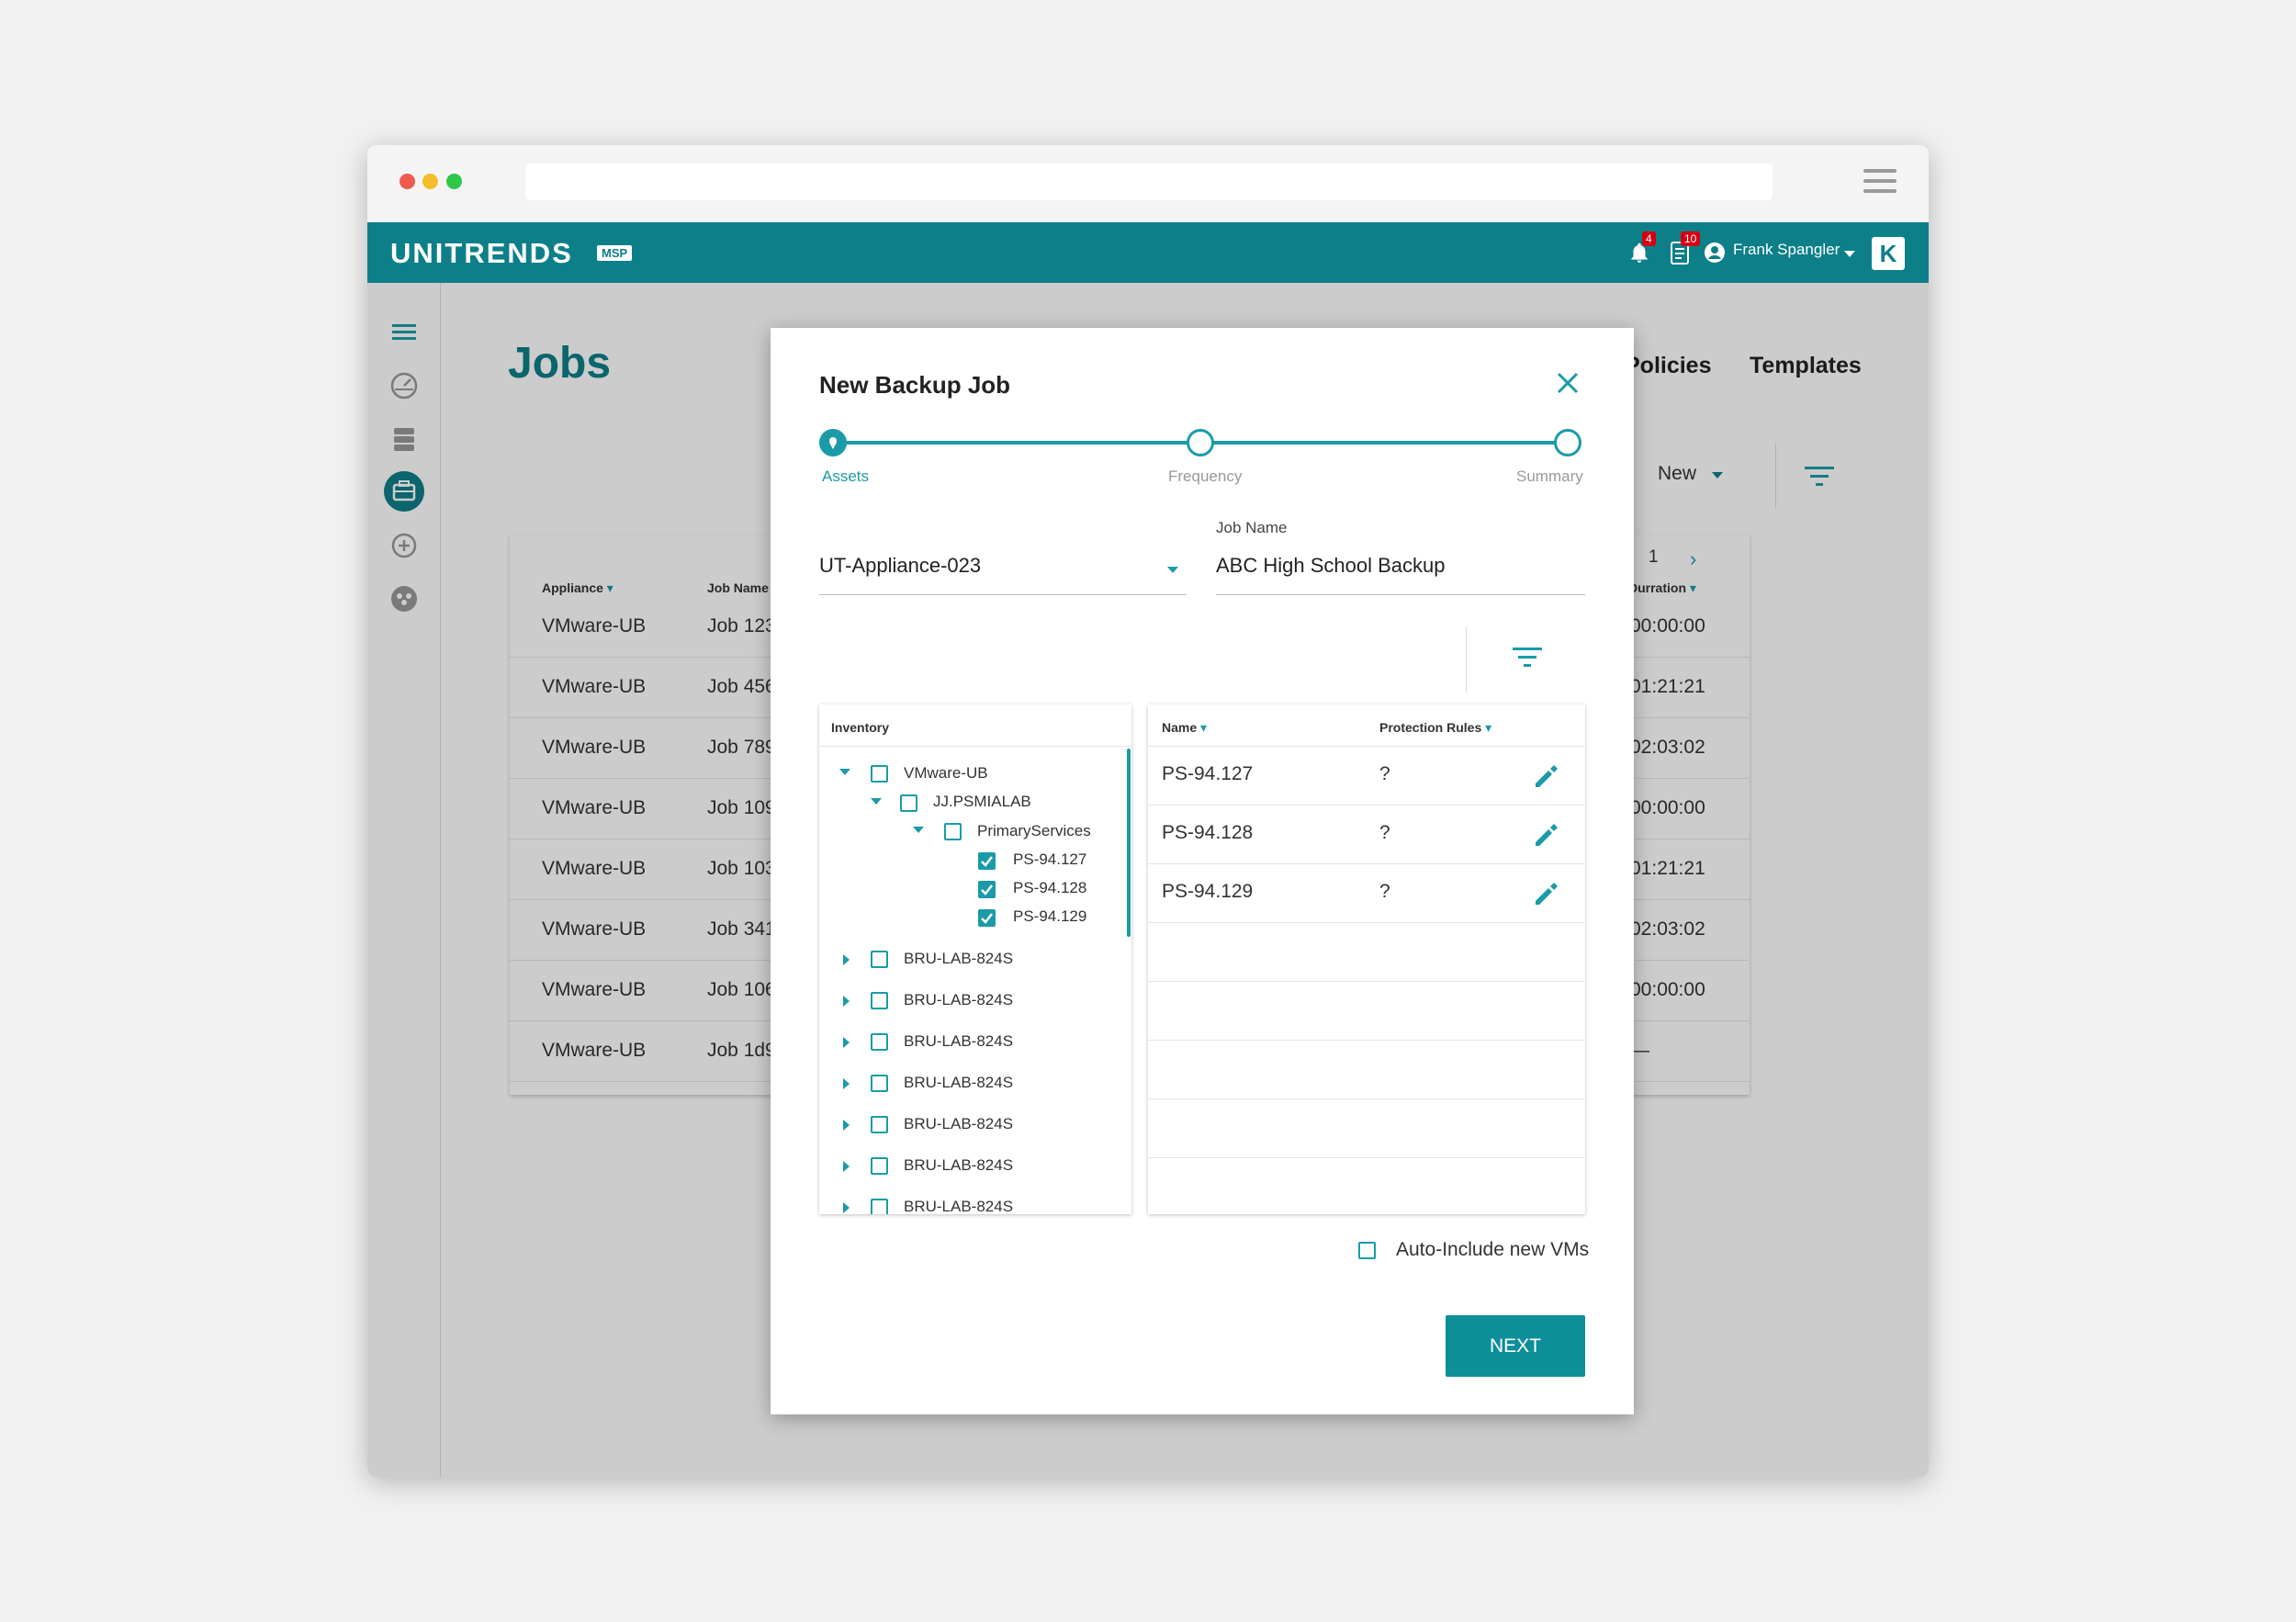 This screenshot has height=1622, width=2296. What do you see at coordinates (1568, 443) in the screenshot?
I see `step-summary` at bounding box center [1568, 443].